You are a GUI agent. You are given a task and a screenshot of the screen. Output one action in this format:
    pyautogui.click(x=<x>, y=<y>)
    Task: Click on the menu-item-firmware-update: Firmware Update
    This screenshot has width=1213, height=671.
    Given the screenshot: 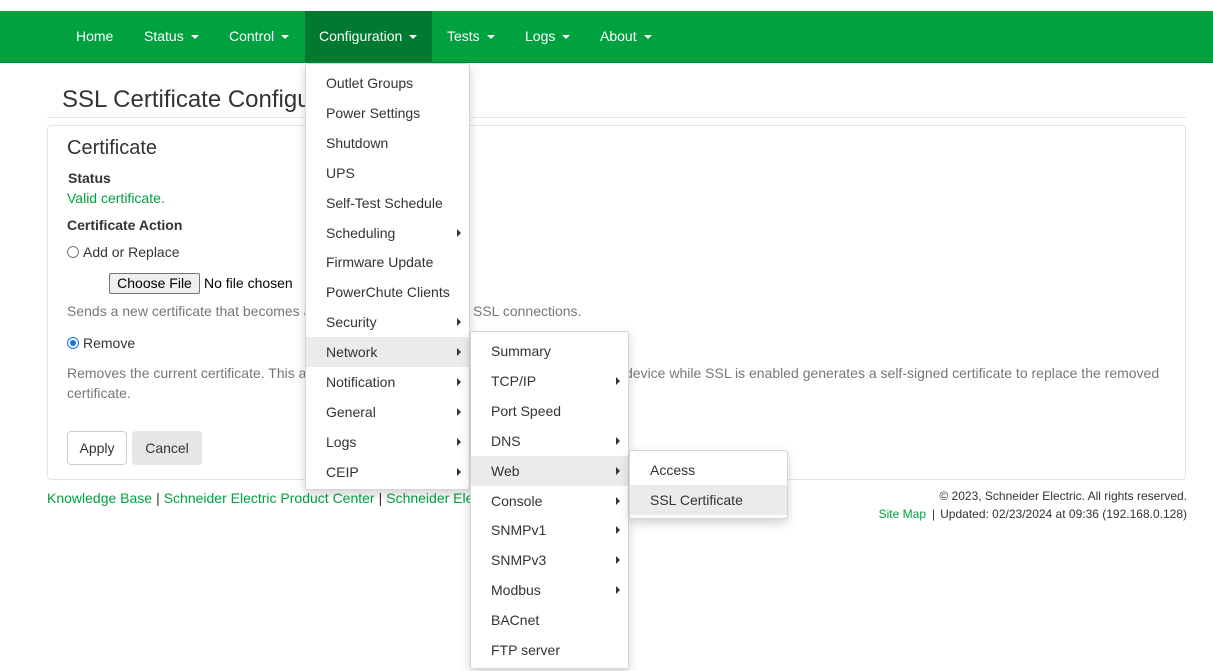 What is the action you would take?
    pyautogui.click(x=387, y=262)
    